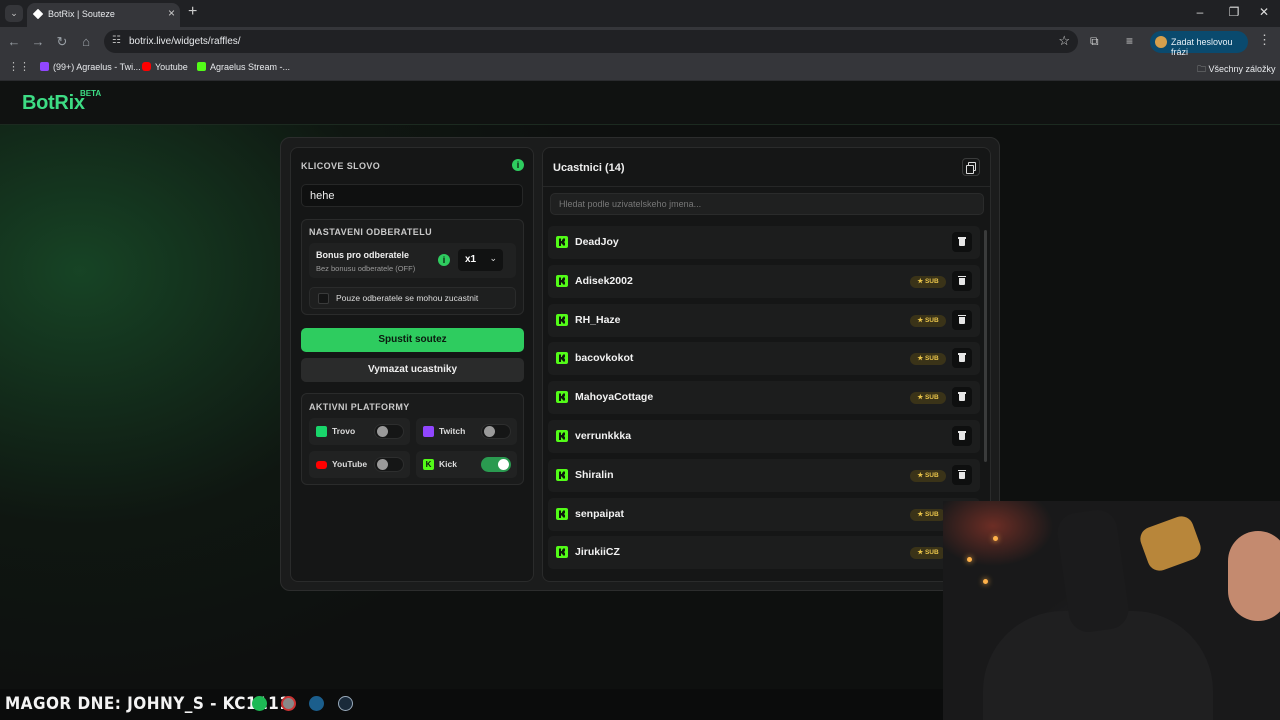  I want to click on participant-name: JirukiiCZ, so click(597, 552).